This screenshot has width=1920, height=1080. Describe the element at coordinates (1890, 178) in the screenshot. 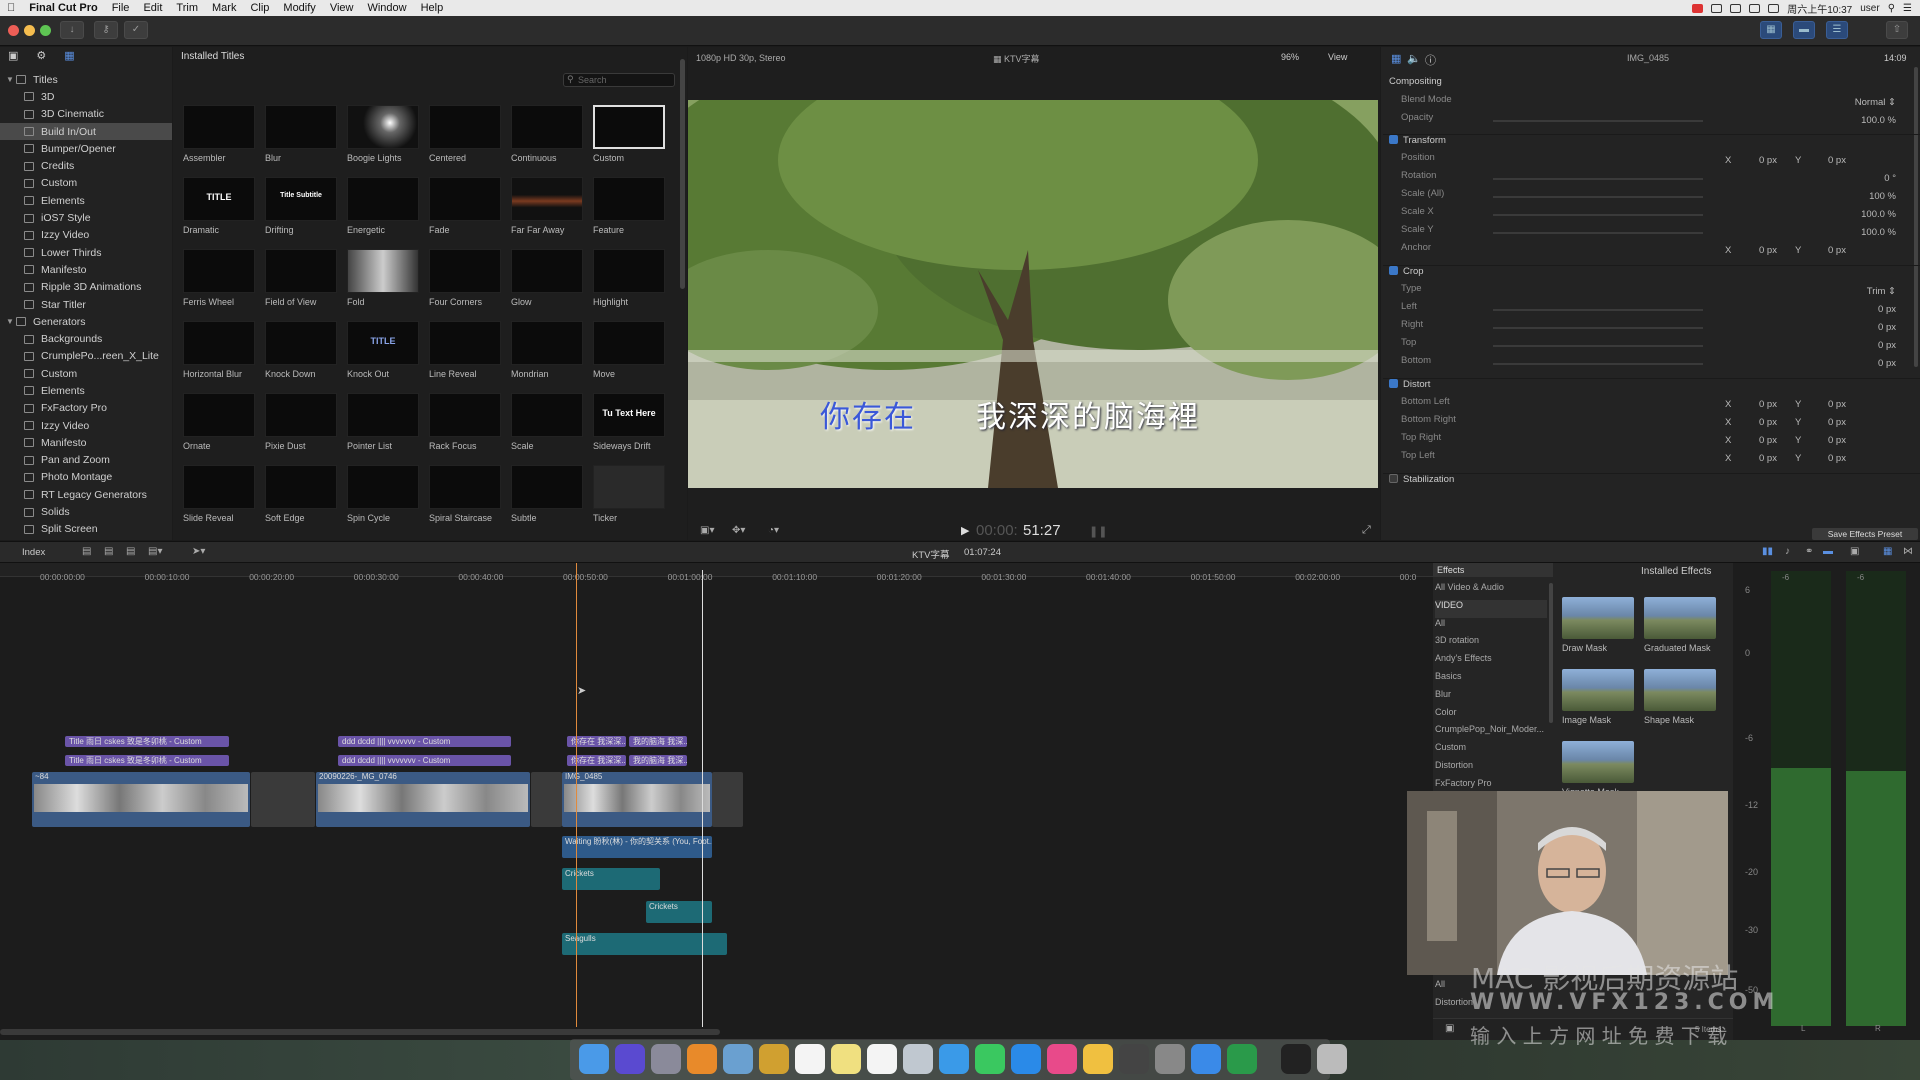

I see `inspector-value: 0 °` at that location.